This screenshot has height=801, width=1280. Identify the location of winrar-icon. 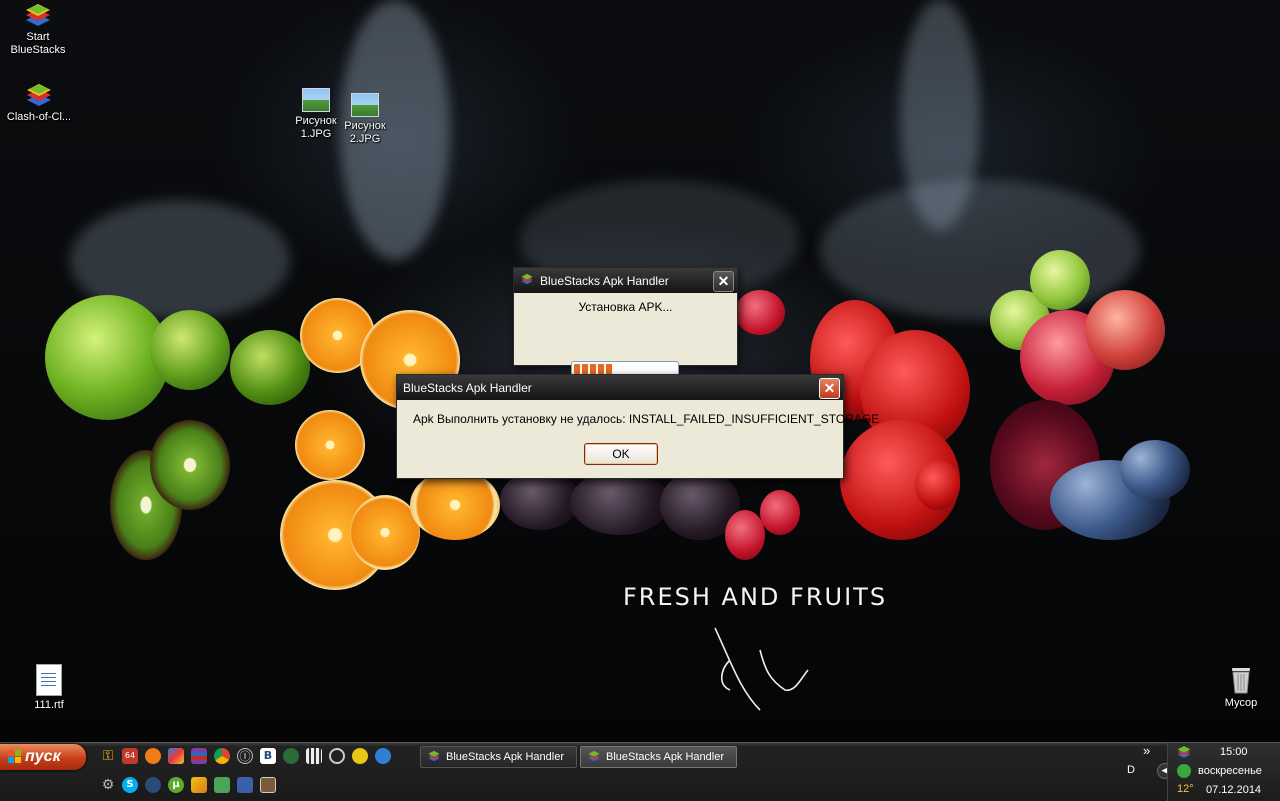
(199, 756).